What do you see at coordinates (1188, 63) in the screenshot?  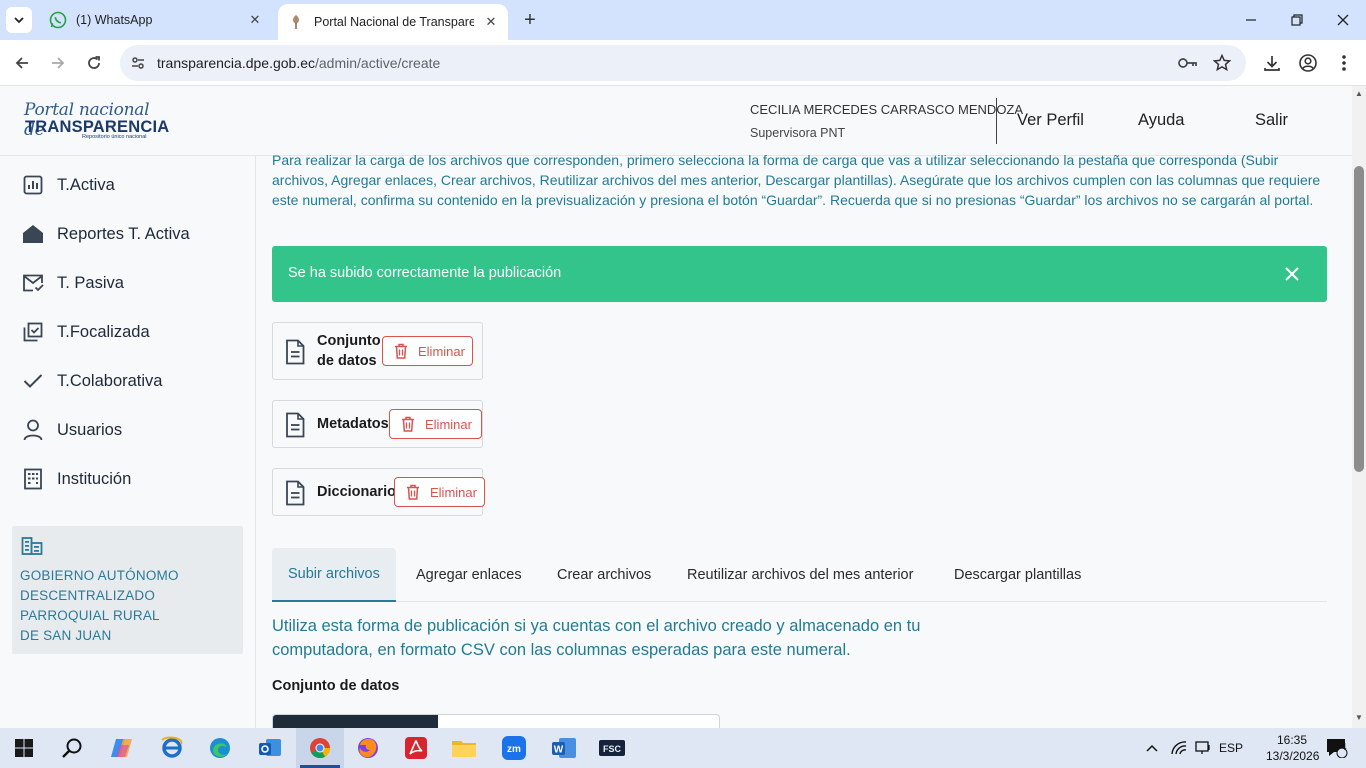 I see `password-key-icon` at bounding box center [1188, 63].